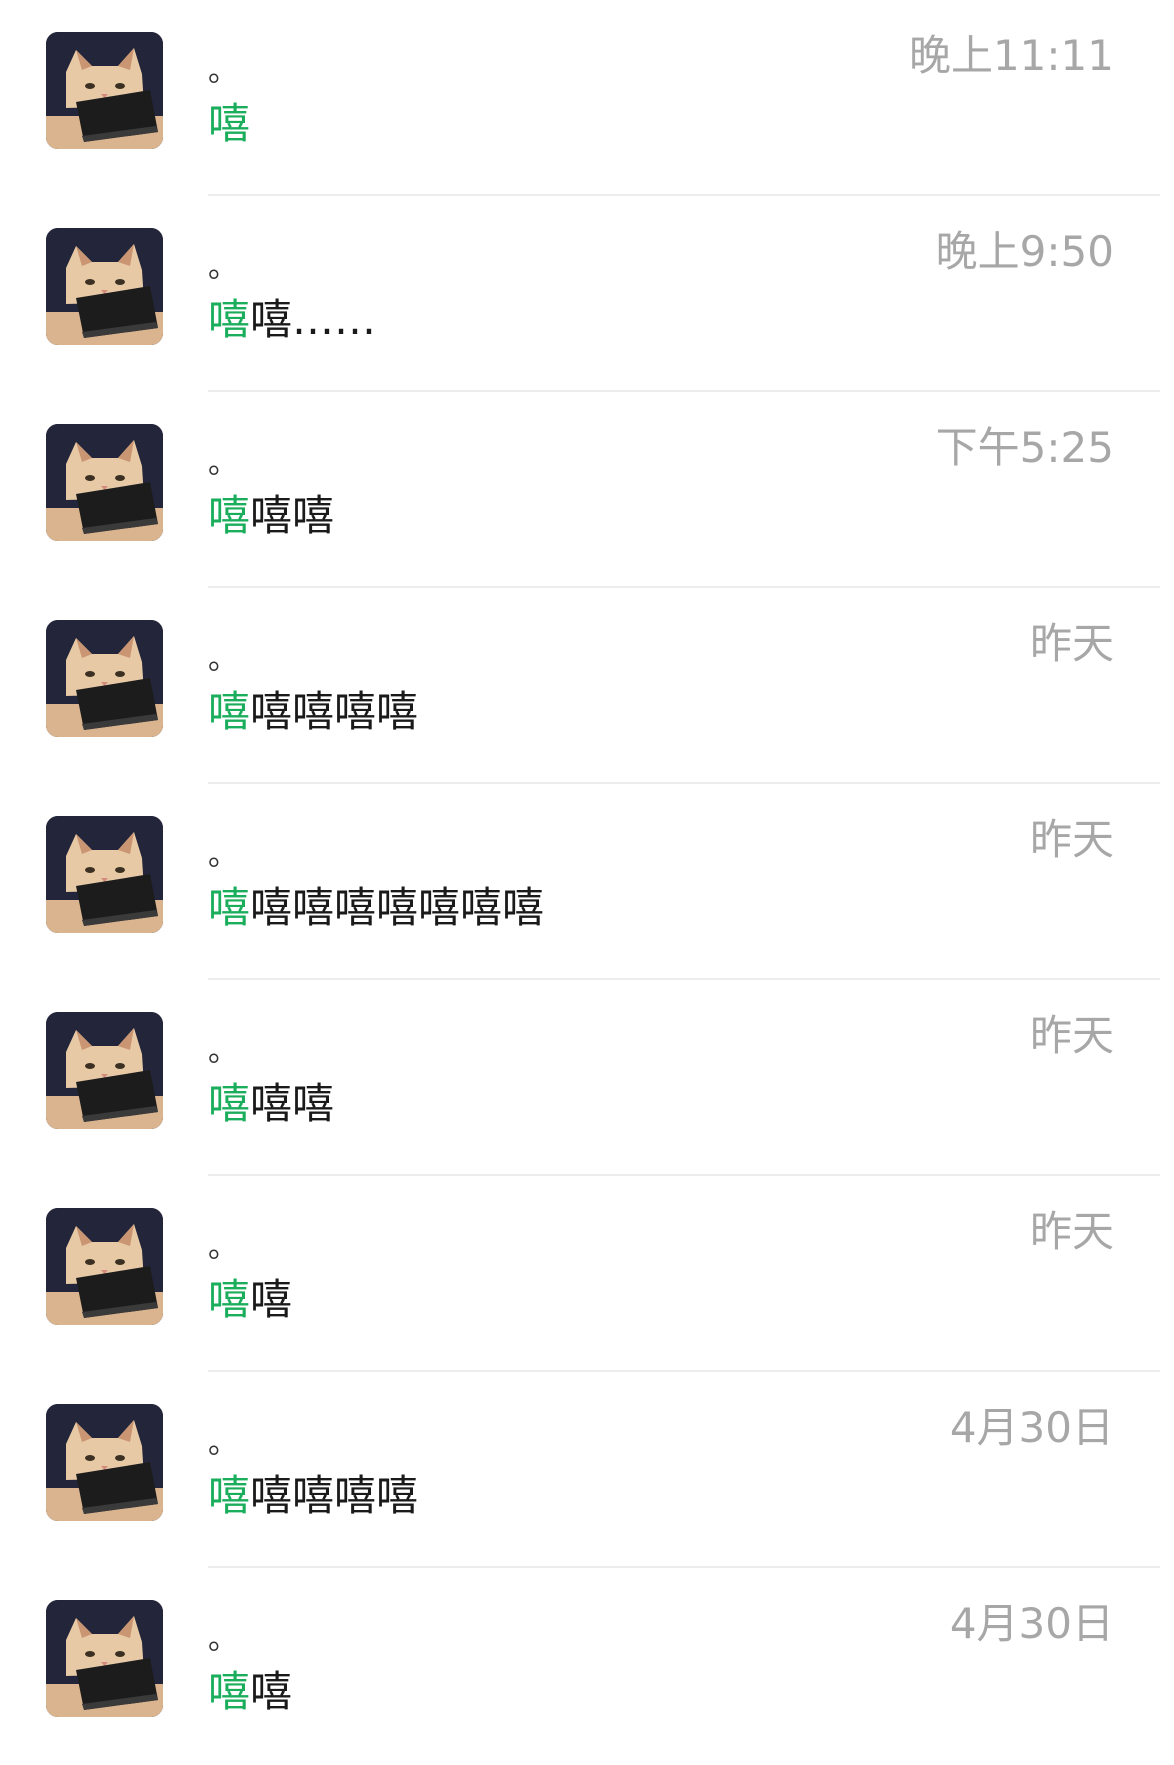 This screenshot has height=1765, width=1174. What do you see at coordinates (587, 1274) in the screenshot?
I see `chat-row: 。 嘻嘻 昨天` at bounding box center [587, 1274].